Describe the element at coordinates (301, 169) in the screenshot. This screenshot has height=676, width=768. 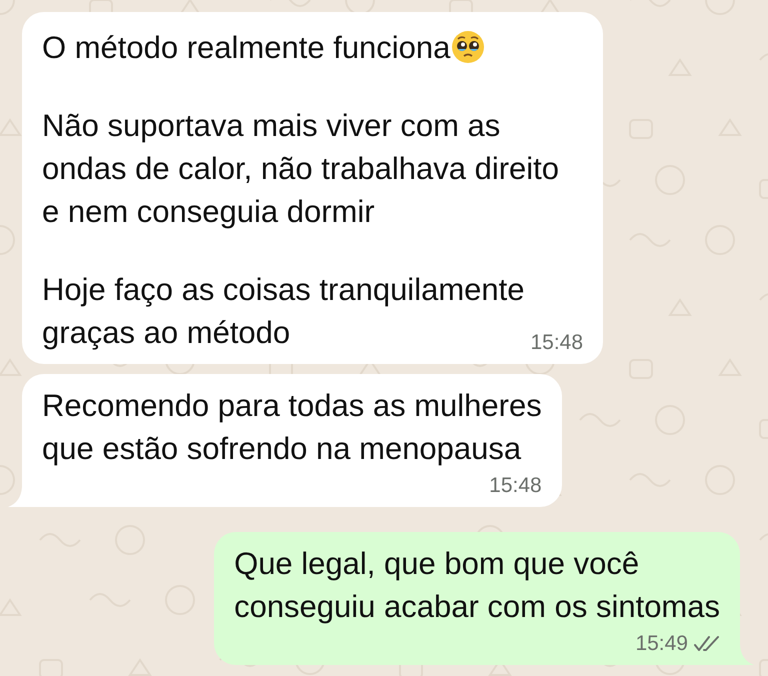
I see `message-text: Não suportava mais viver com as ondas de calor, não trabalhava direito e nem conseguia dormir` at that location.